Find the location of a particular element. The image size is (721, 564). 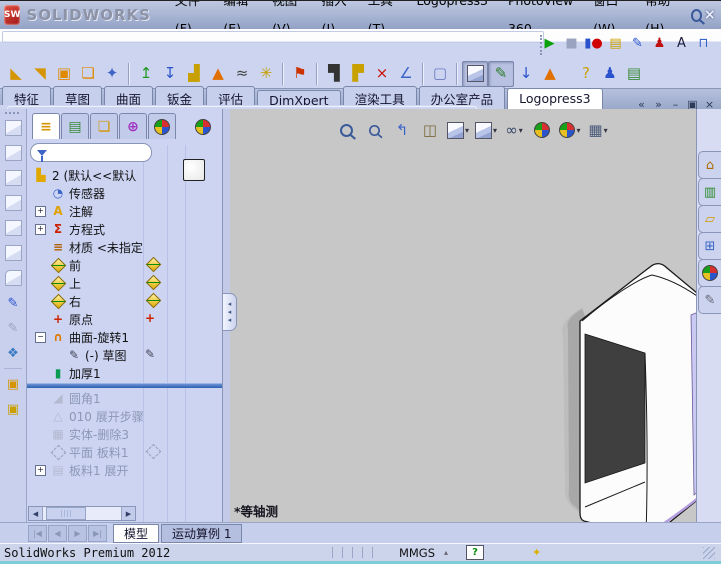

part-model is located at coordinates (629, 392).